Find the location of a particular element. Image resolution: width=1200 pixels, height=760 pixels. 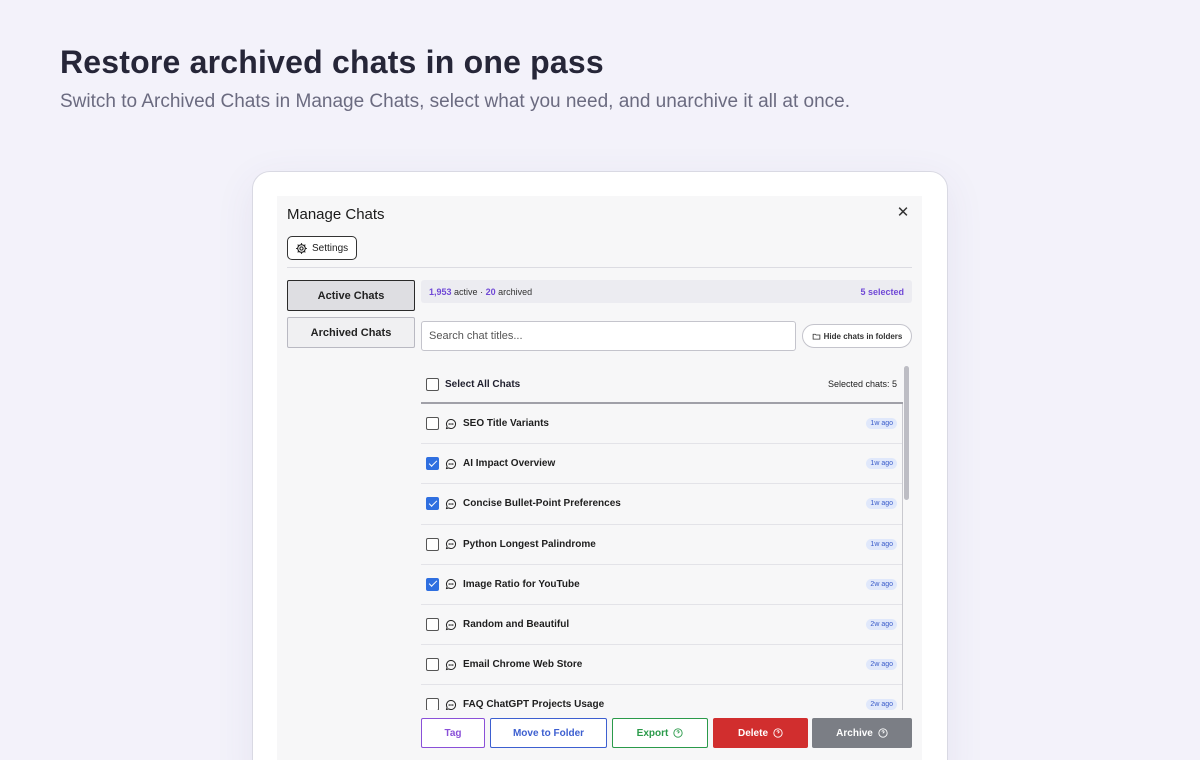

select-all-checkbox is located at coordinates (432, 384).